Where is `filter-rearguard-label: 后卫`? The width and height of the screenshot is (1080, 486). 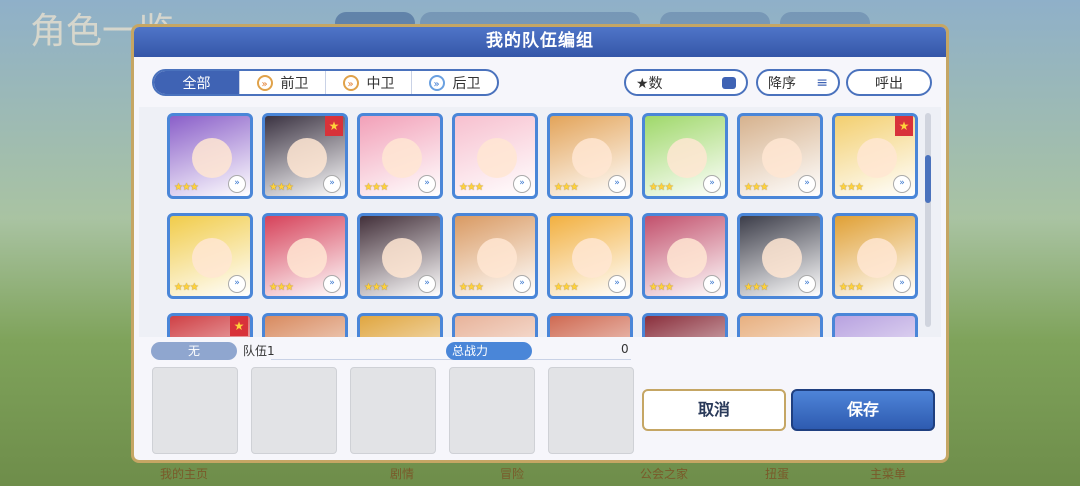
filter-rearguard-label: 后卫 is located at coordinates (466, 83).